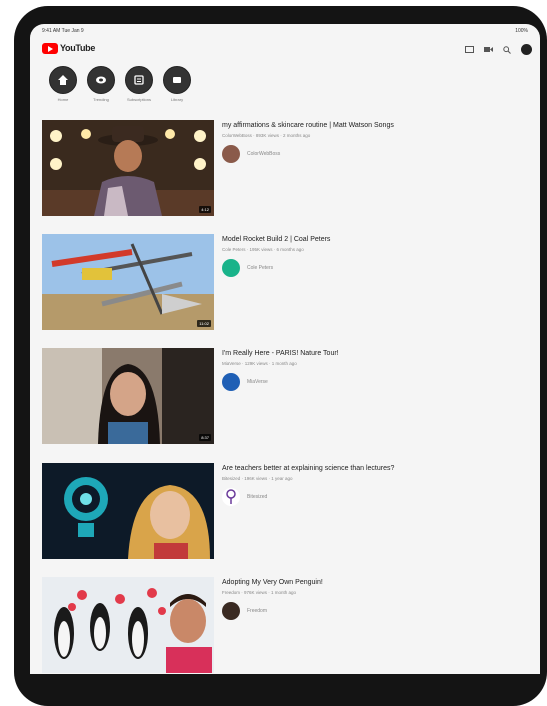 The image size is (547, 706). Describe the element at coordinates (101, 80) in the screenshot. I see `trending-icon` at that location.